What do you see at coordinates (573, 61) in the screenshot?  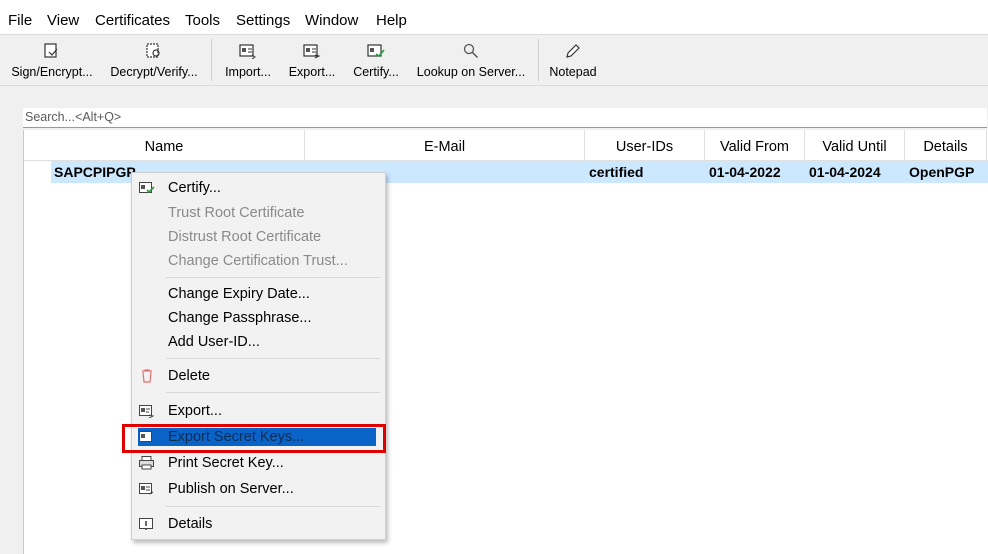 I see `notepad-button: Notepad` at bounding box center [573, 61].